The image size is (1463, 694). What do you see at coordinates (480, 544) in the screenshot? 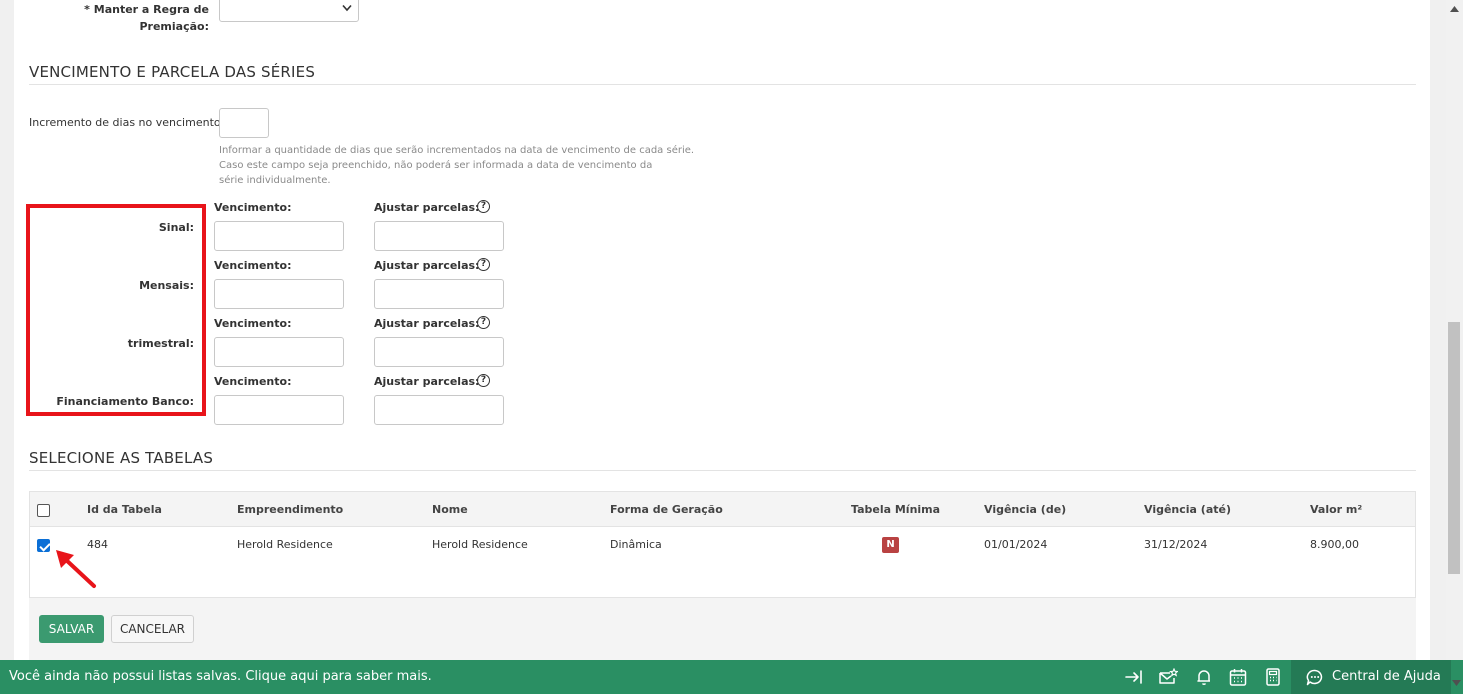
I see `cell-nome: Herold Residence` at bounding box center [480, 544].